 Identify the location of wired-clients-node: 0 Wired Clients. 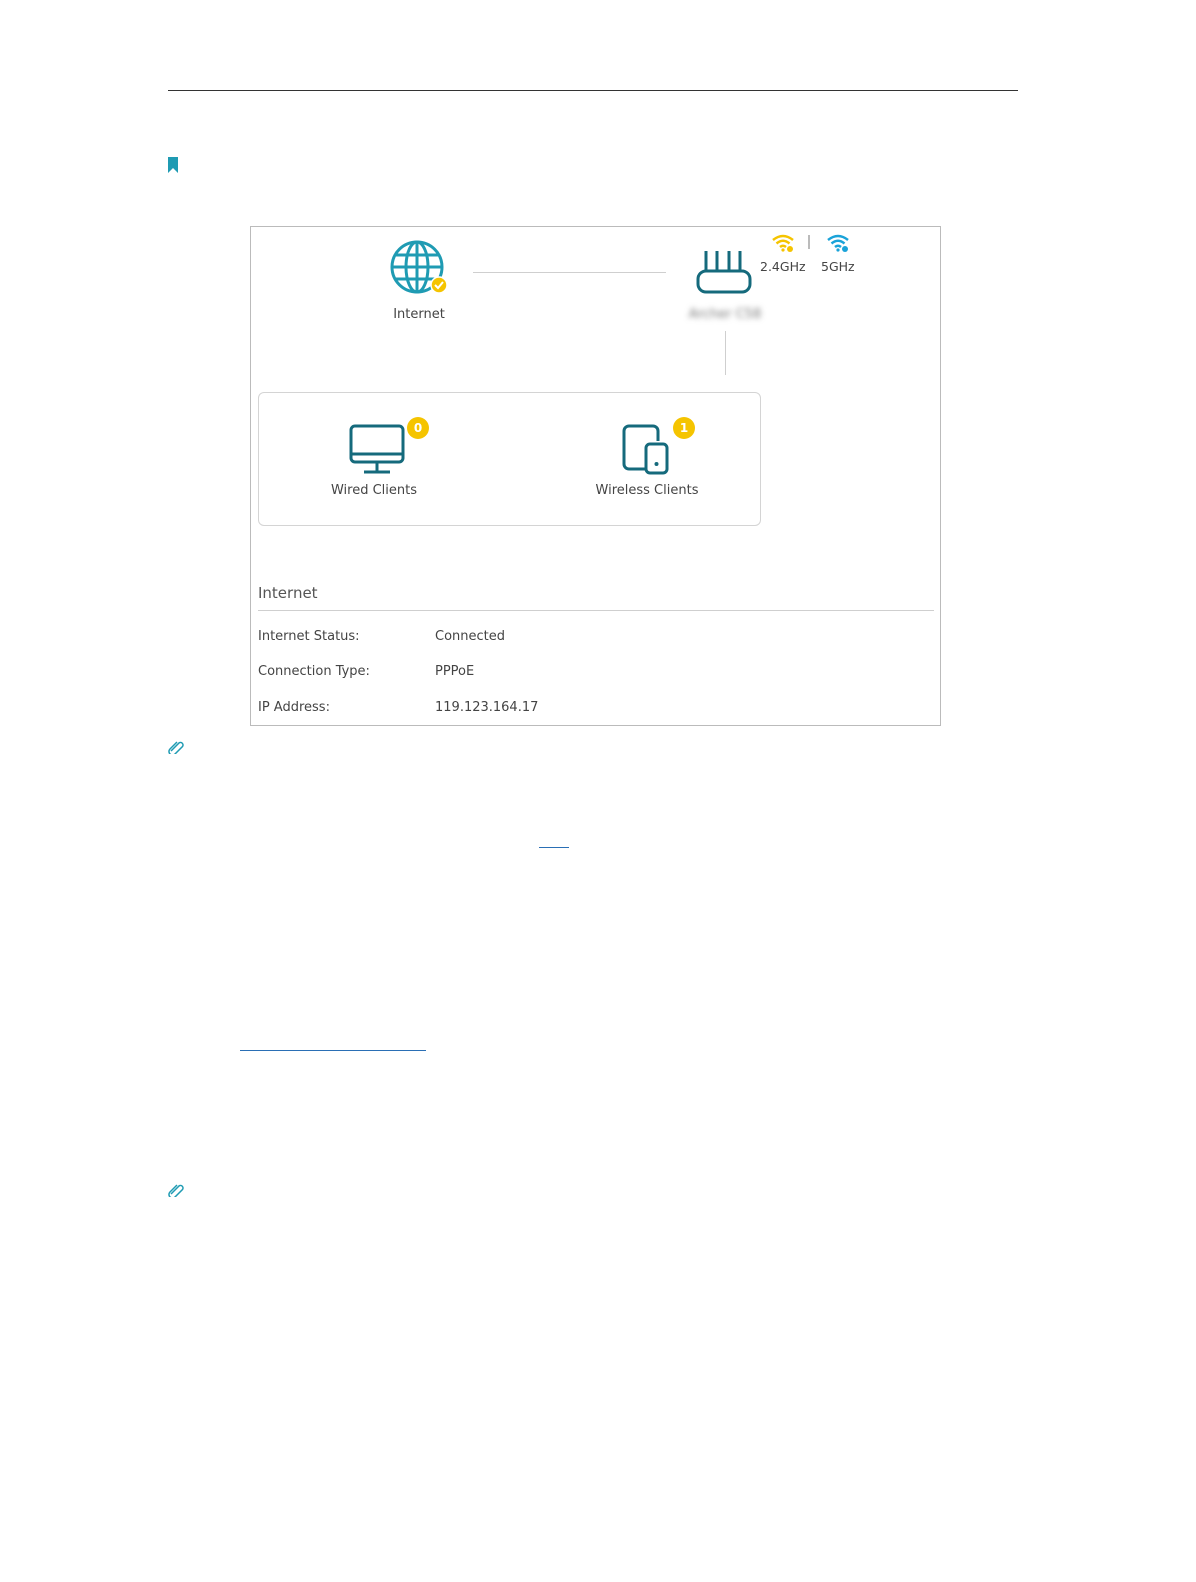
(374, 462).